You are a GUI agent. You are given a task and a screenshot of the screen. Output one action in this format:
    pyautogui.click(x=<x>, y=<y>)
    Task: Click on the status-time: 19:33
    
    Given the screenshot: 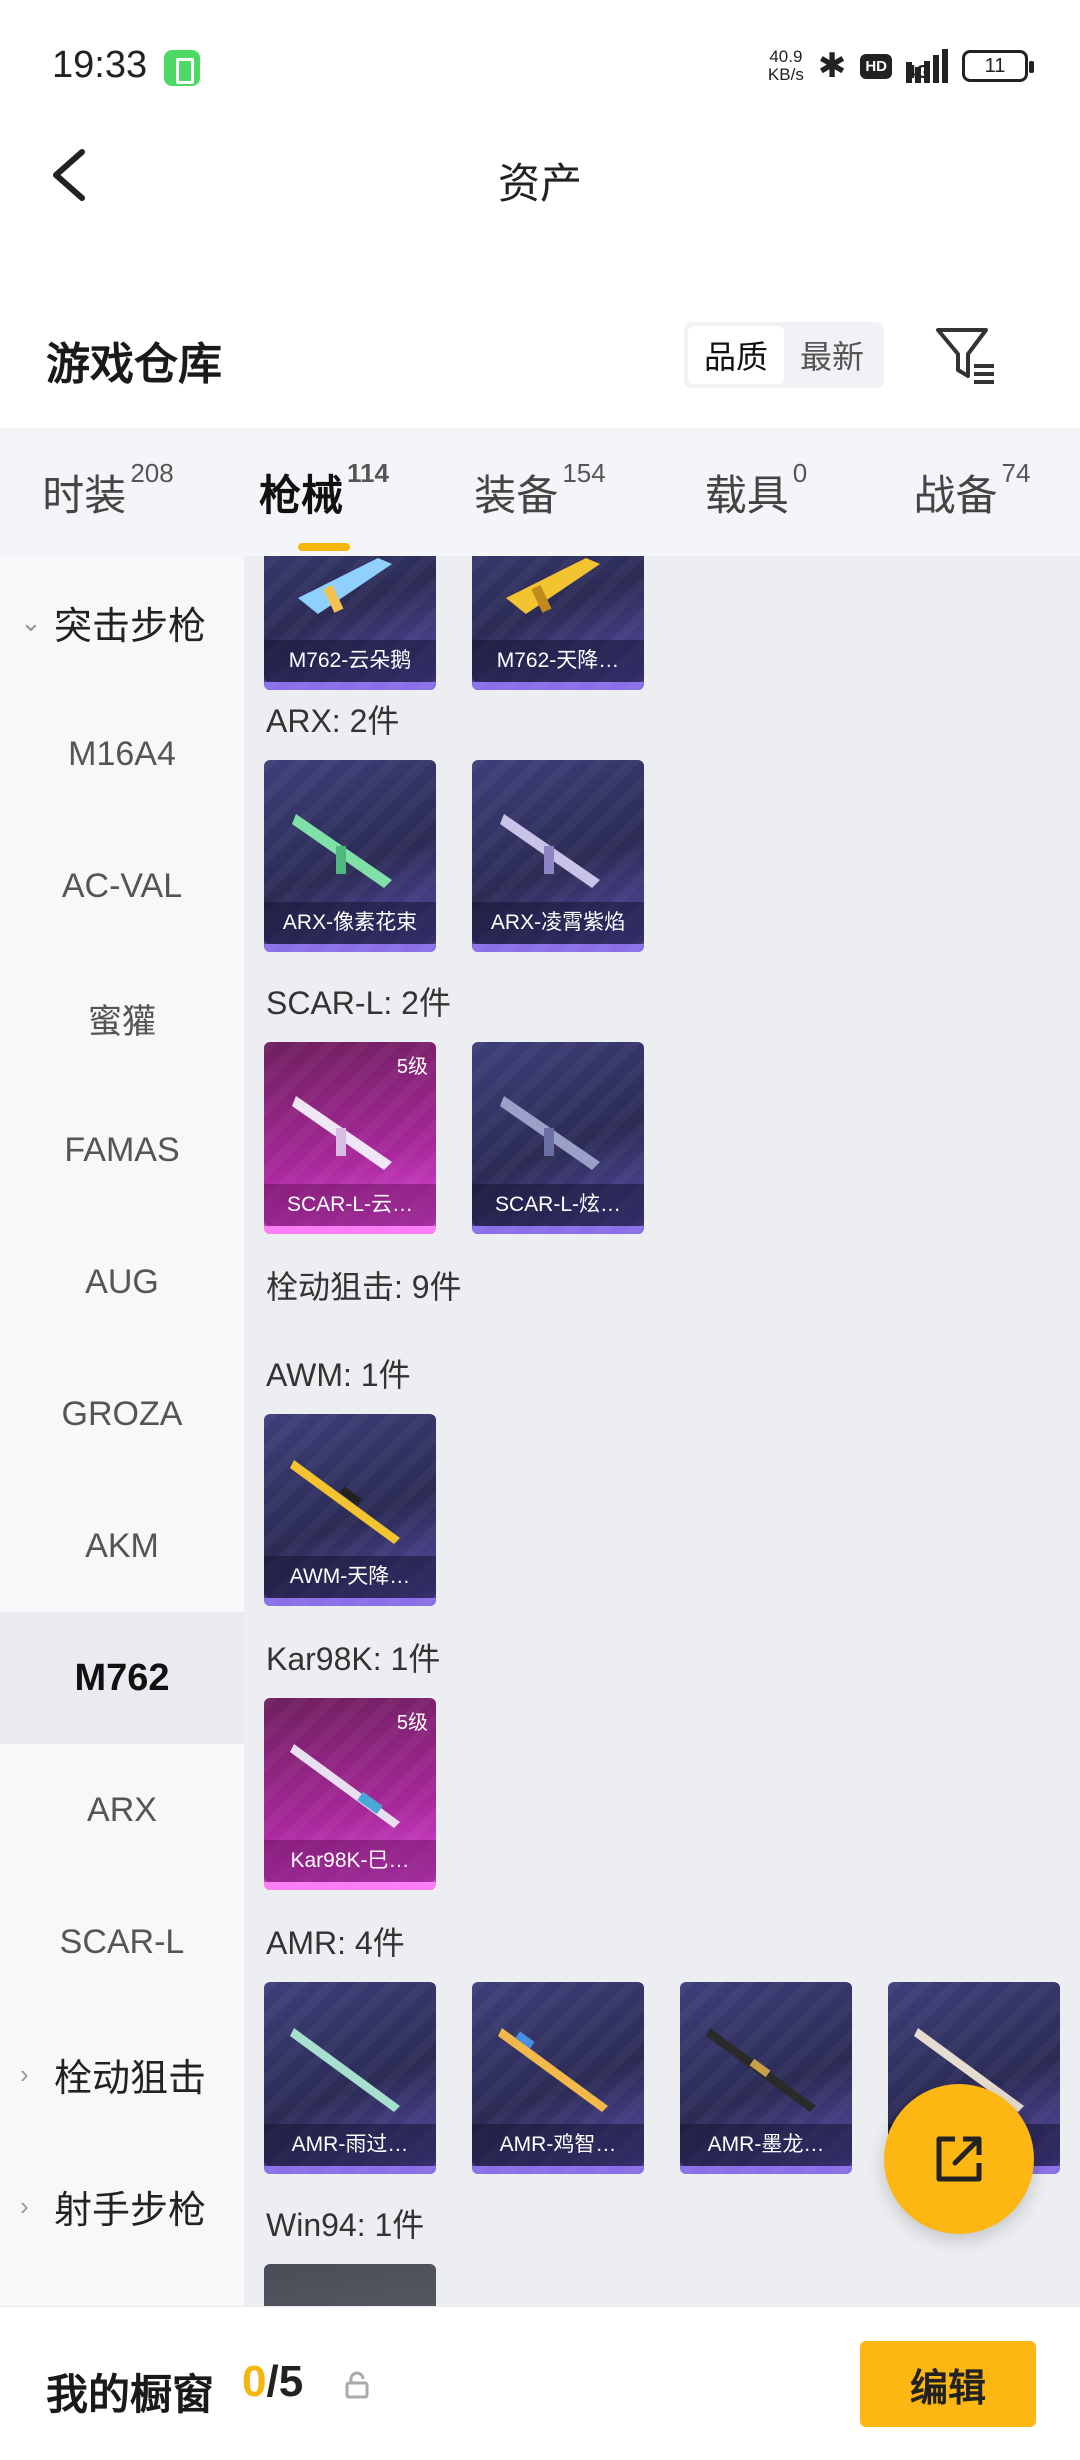 What is the action you would take?
    pyautogui.click(x=100, y=65)
    